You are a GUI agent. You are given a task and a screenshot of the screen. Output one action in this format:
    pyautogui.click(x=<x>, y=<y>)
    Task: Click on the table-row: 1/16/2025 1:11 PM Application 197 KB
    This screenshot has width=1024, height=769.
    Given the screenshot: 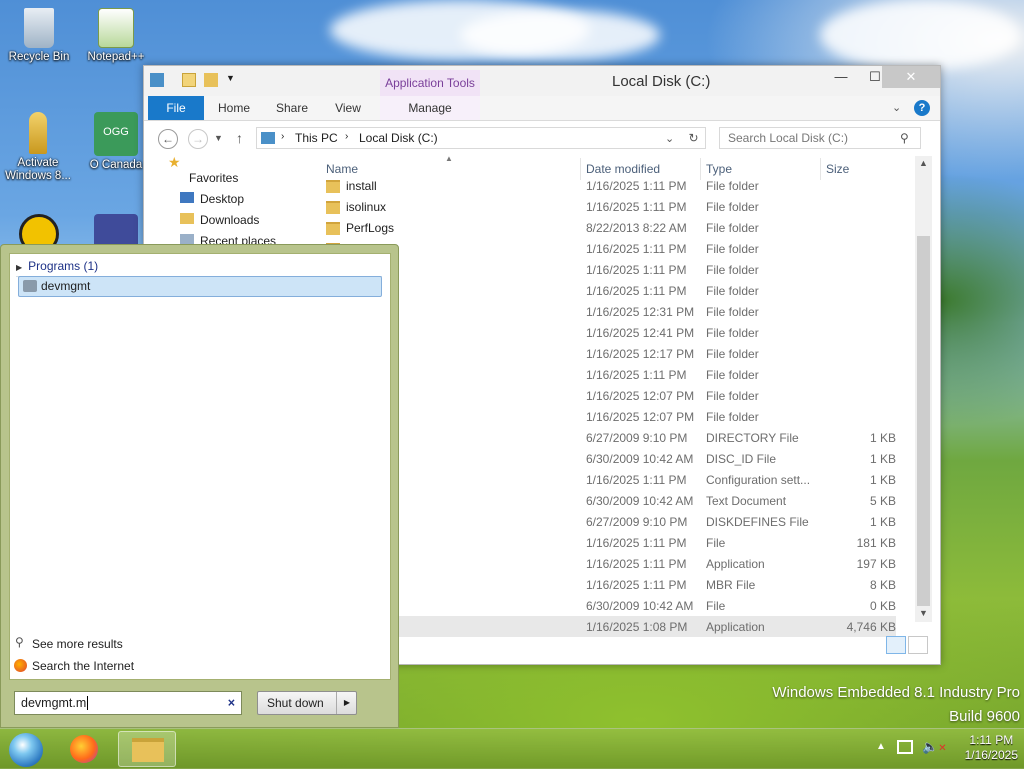 What is the action you would take?
    pyautogui.click(x=610, y=563)
    